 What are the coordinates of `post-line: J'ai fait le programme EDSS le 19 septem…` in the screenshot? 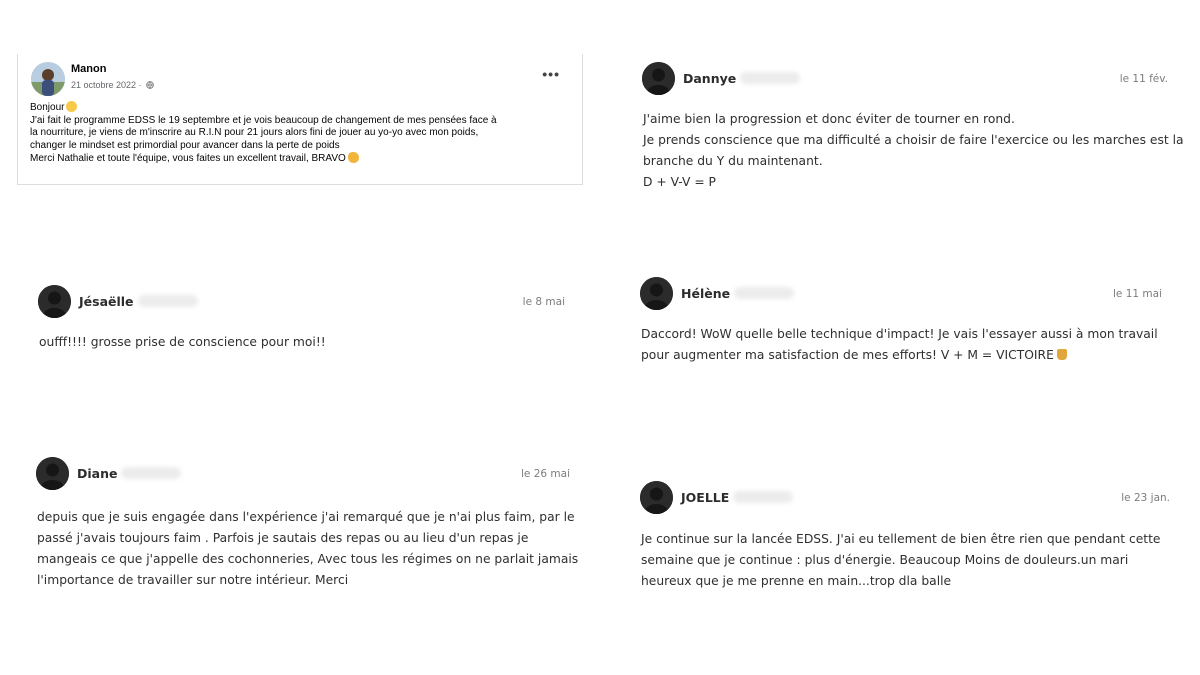 It's located at (263, 120).